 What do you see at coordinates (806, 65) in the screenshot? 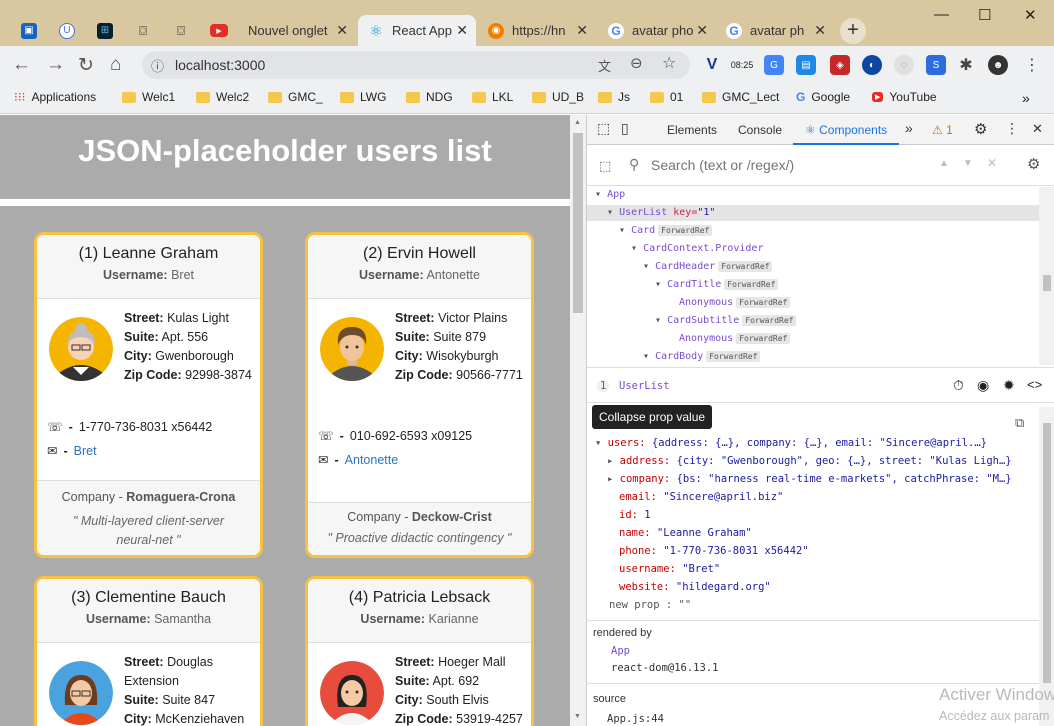
I see `docs-extension-icon: ▤` at bounding box center [806, 65].